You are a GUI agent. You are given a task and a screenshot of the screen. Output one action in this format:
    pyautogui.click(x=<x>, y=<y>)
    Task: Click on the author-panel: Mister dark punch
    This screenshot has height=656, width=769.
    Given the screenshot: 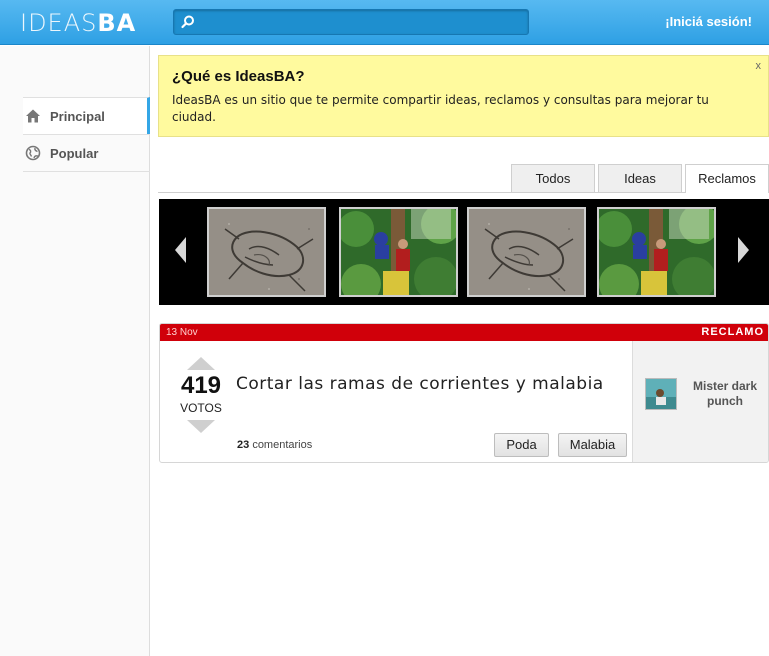 What is the action you would take?
    pyautogui.click(x=700, y=401)
    